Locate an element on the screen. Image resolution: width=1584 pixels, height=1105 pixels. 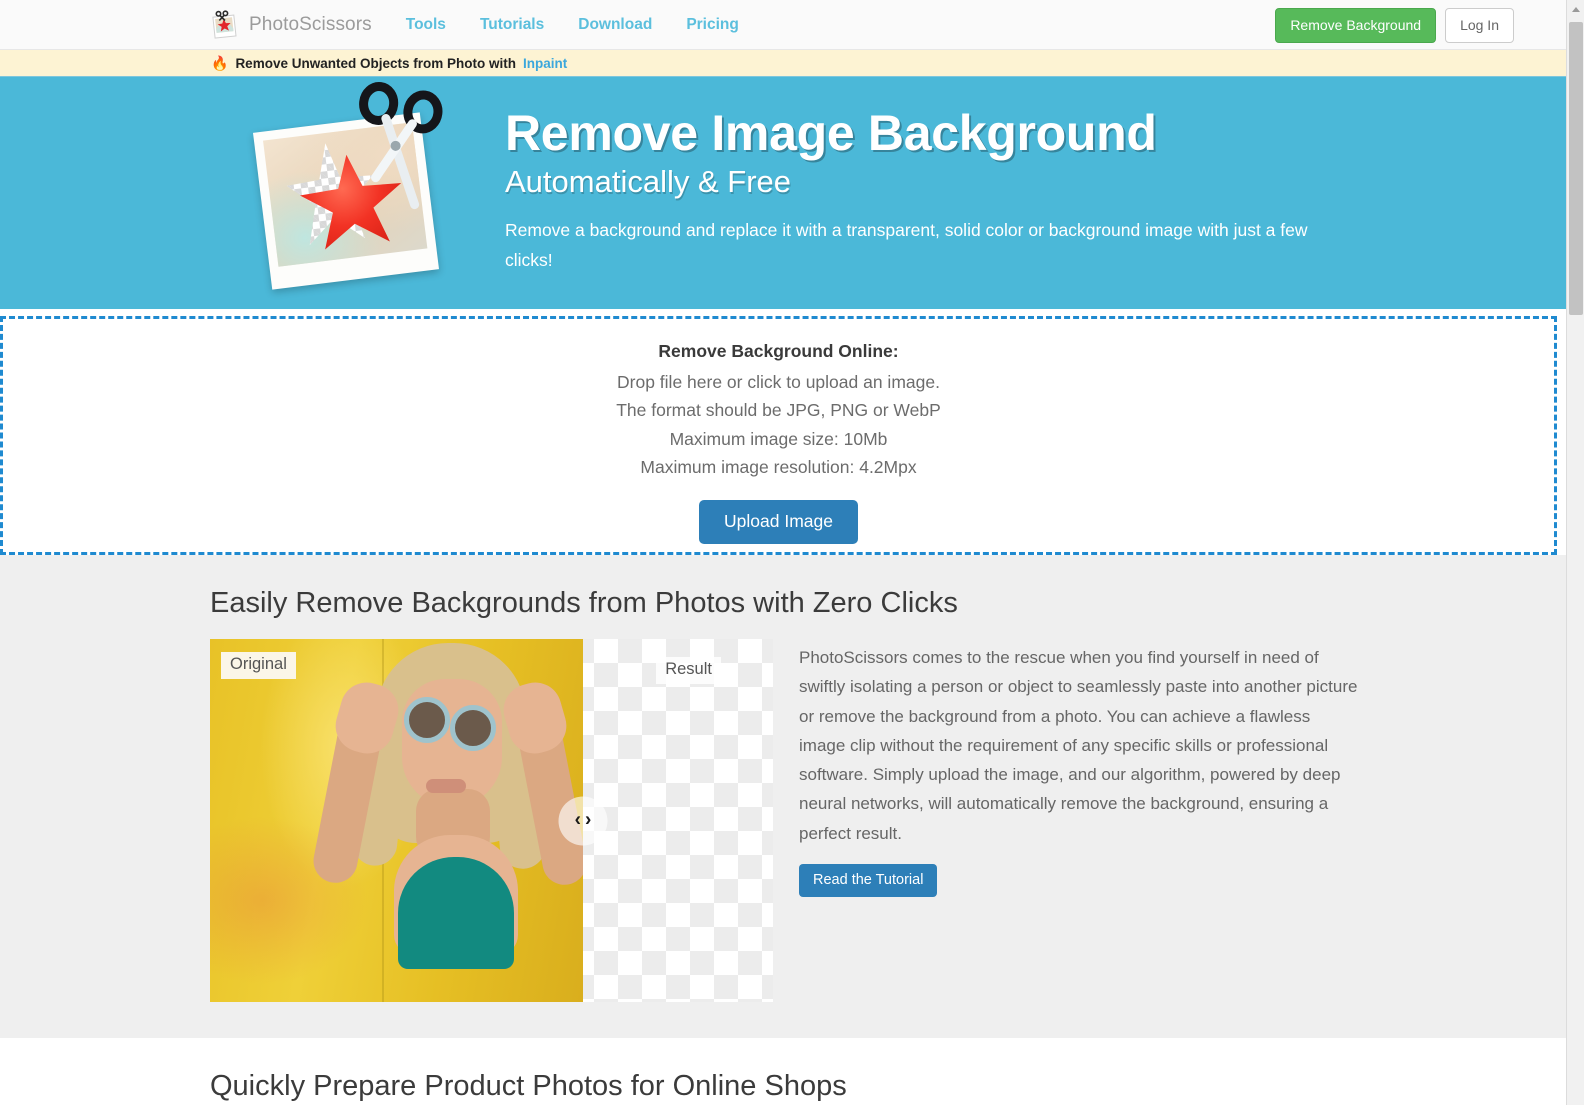
original-label-badge: Original is located at coordinates (258, 666).